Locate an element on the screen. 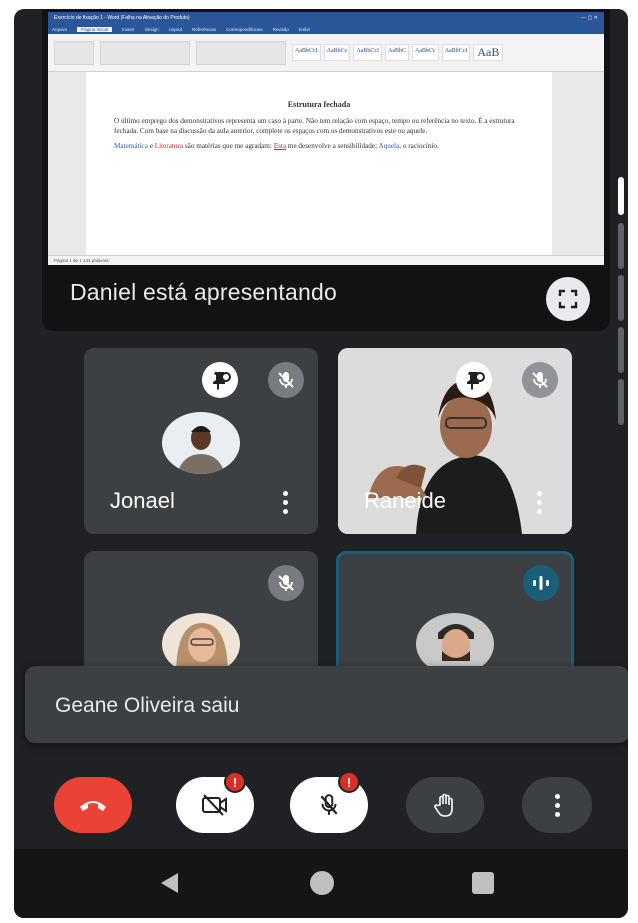  back-icon is located at coordinates (169, 883).